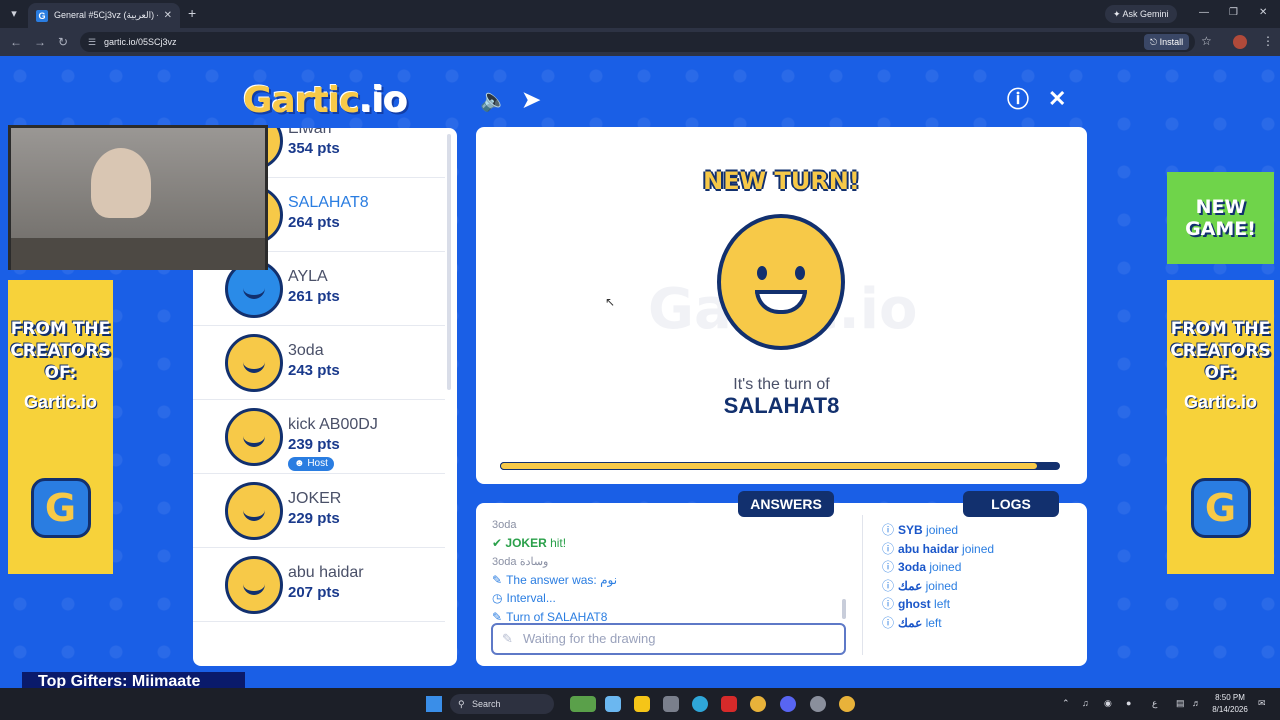 The width and height of the screenshot is (1280, 720). I want to click on widgets-icon, so click(583, 704).